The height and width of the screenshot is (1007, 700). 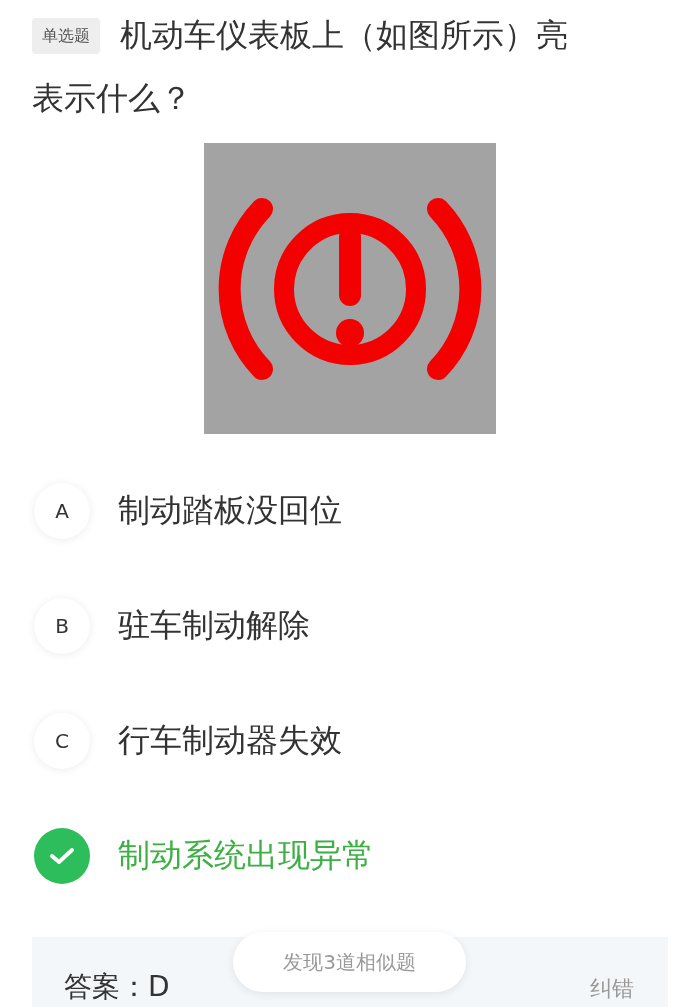 What do you see at coordinates (62, 510) in the screenshot?
I see `option-letter: A` at bounding box center [62, 510].